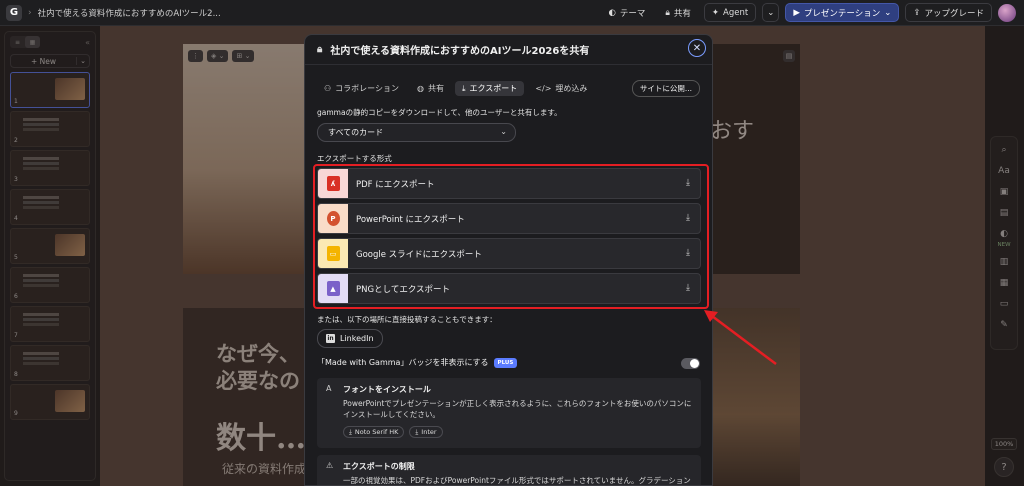  Describe the element at coordinates (439, 112) in the screenshot. I see `export-description: gammaの静的コピーをダウンロードして、他のユーザーと共有します。` at that location.